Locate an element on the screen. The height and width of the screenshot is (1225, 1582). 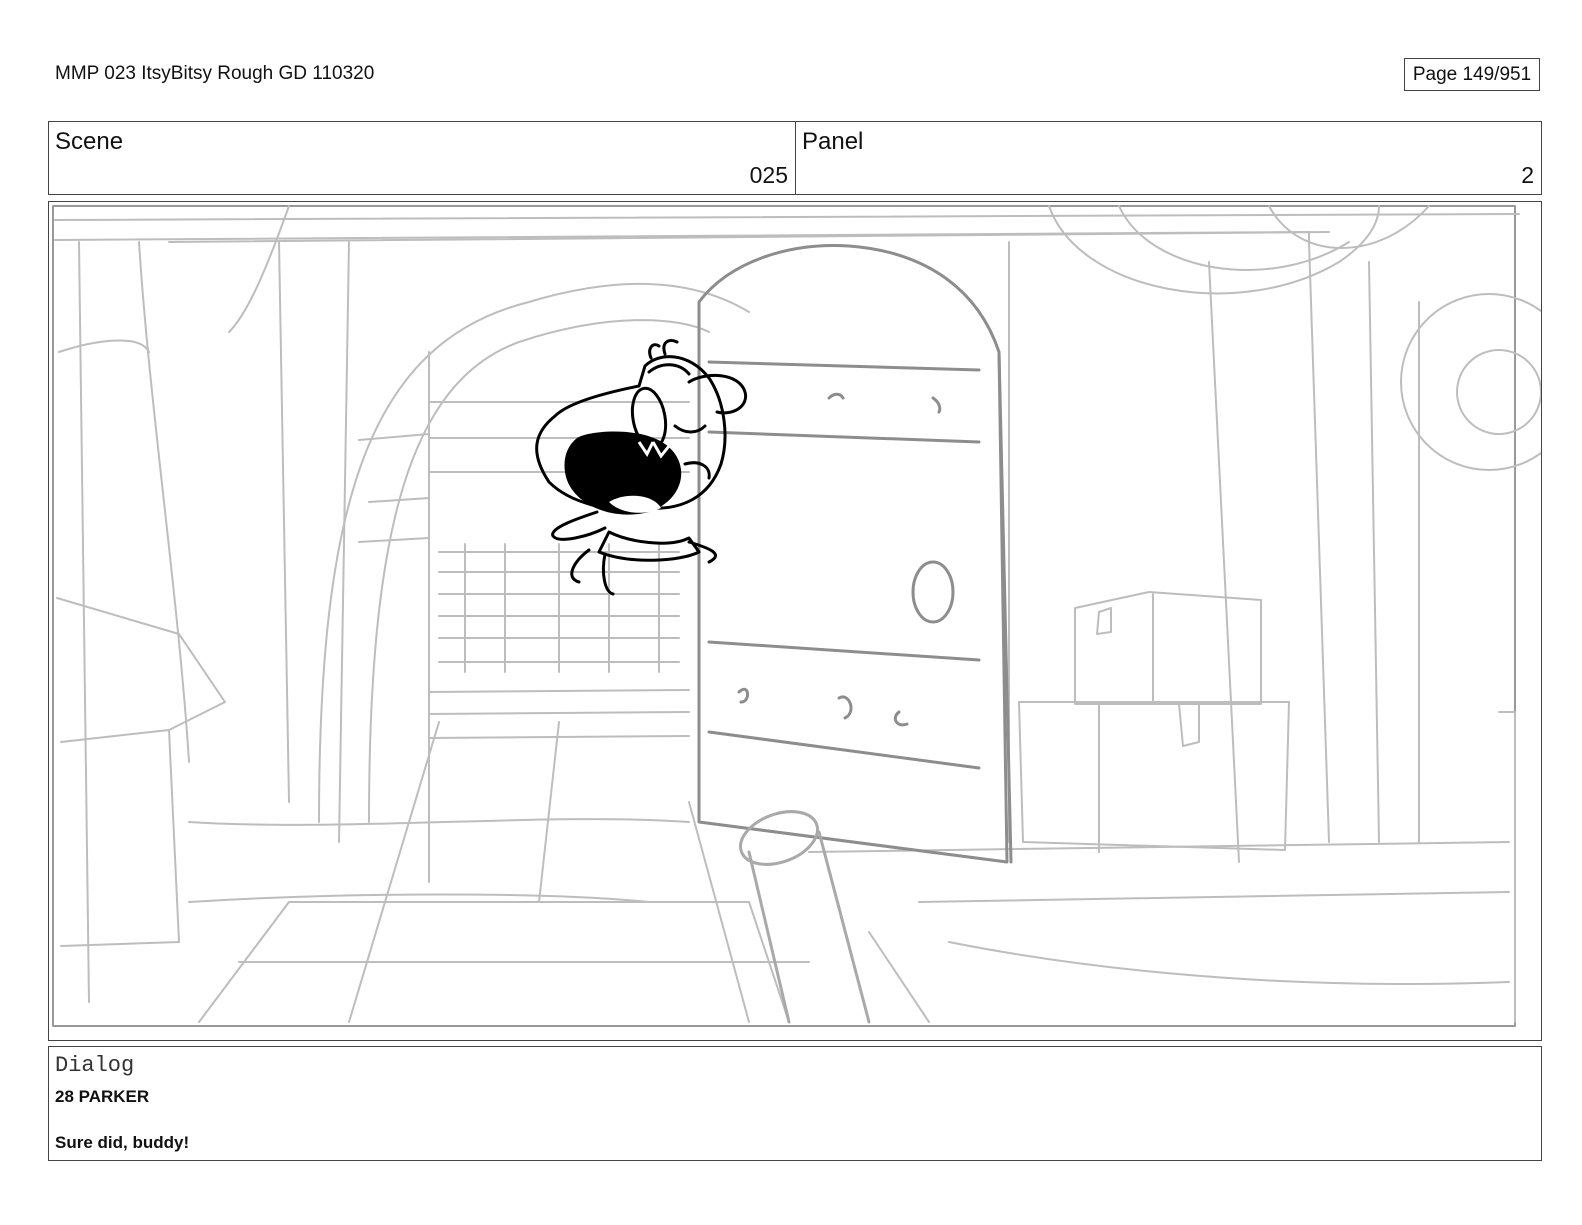
scene-panel-row: Scene 025 Panel 2 is located at coordinates (795, 158).